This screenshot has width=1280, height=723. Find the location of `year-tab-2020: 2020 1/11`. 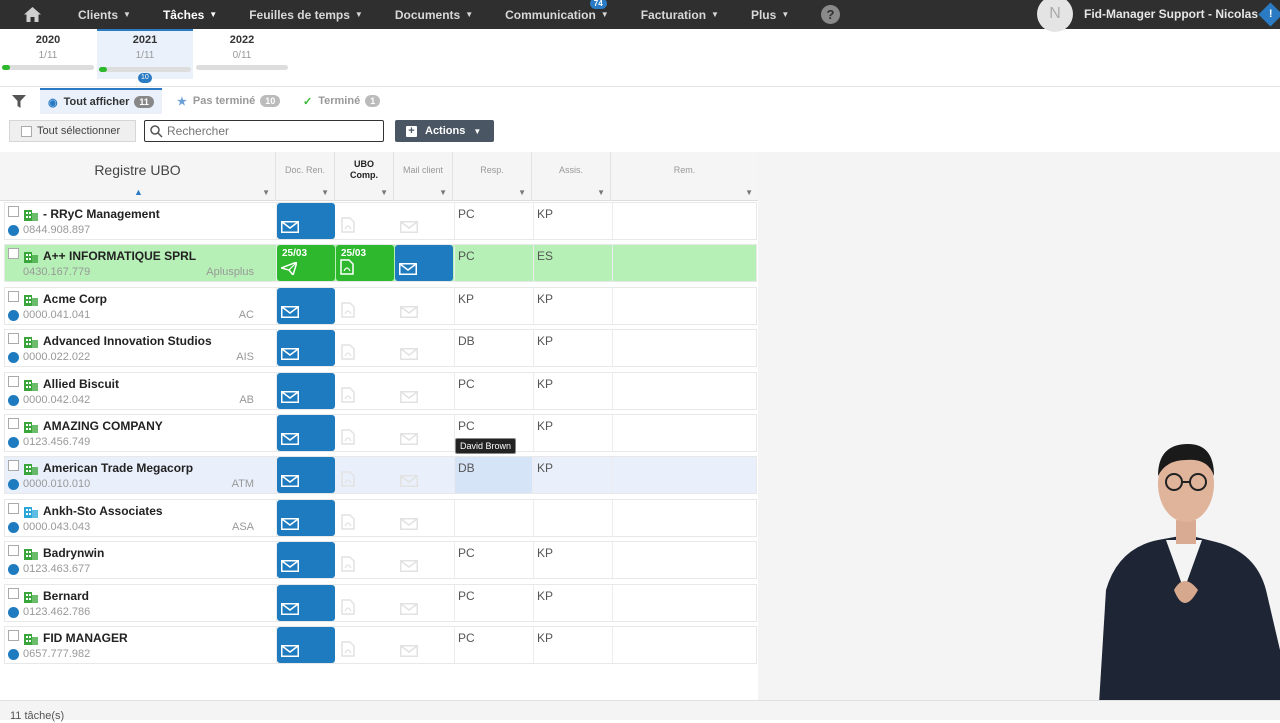

year-tab-2020: 2020 1/11 is located at coordinates (48, 54).